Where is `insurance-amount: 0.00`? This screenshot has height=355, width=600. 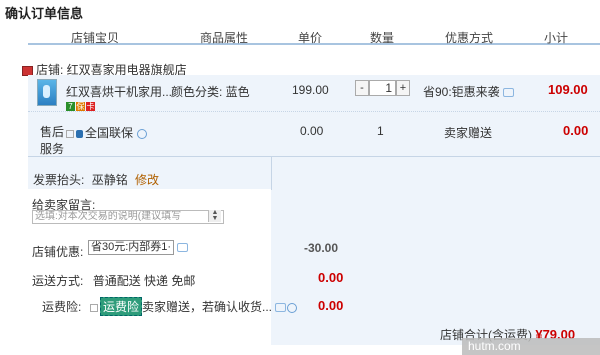
insurance-amount: 0.00 is located at coordinates (331, 305).